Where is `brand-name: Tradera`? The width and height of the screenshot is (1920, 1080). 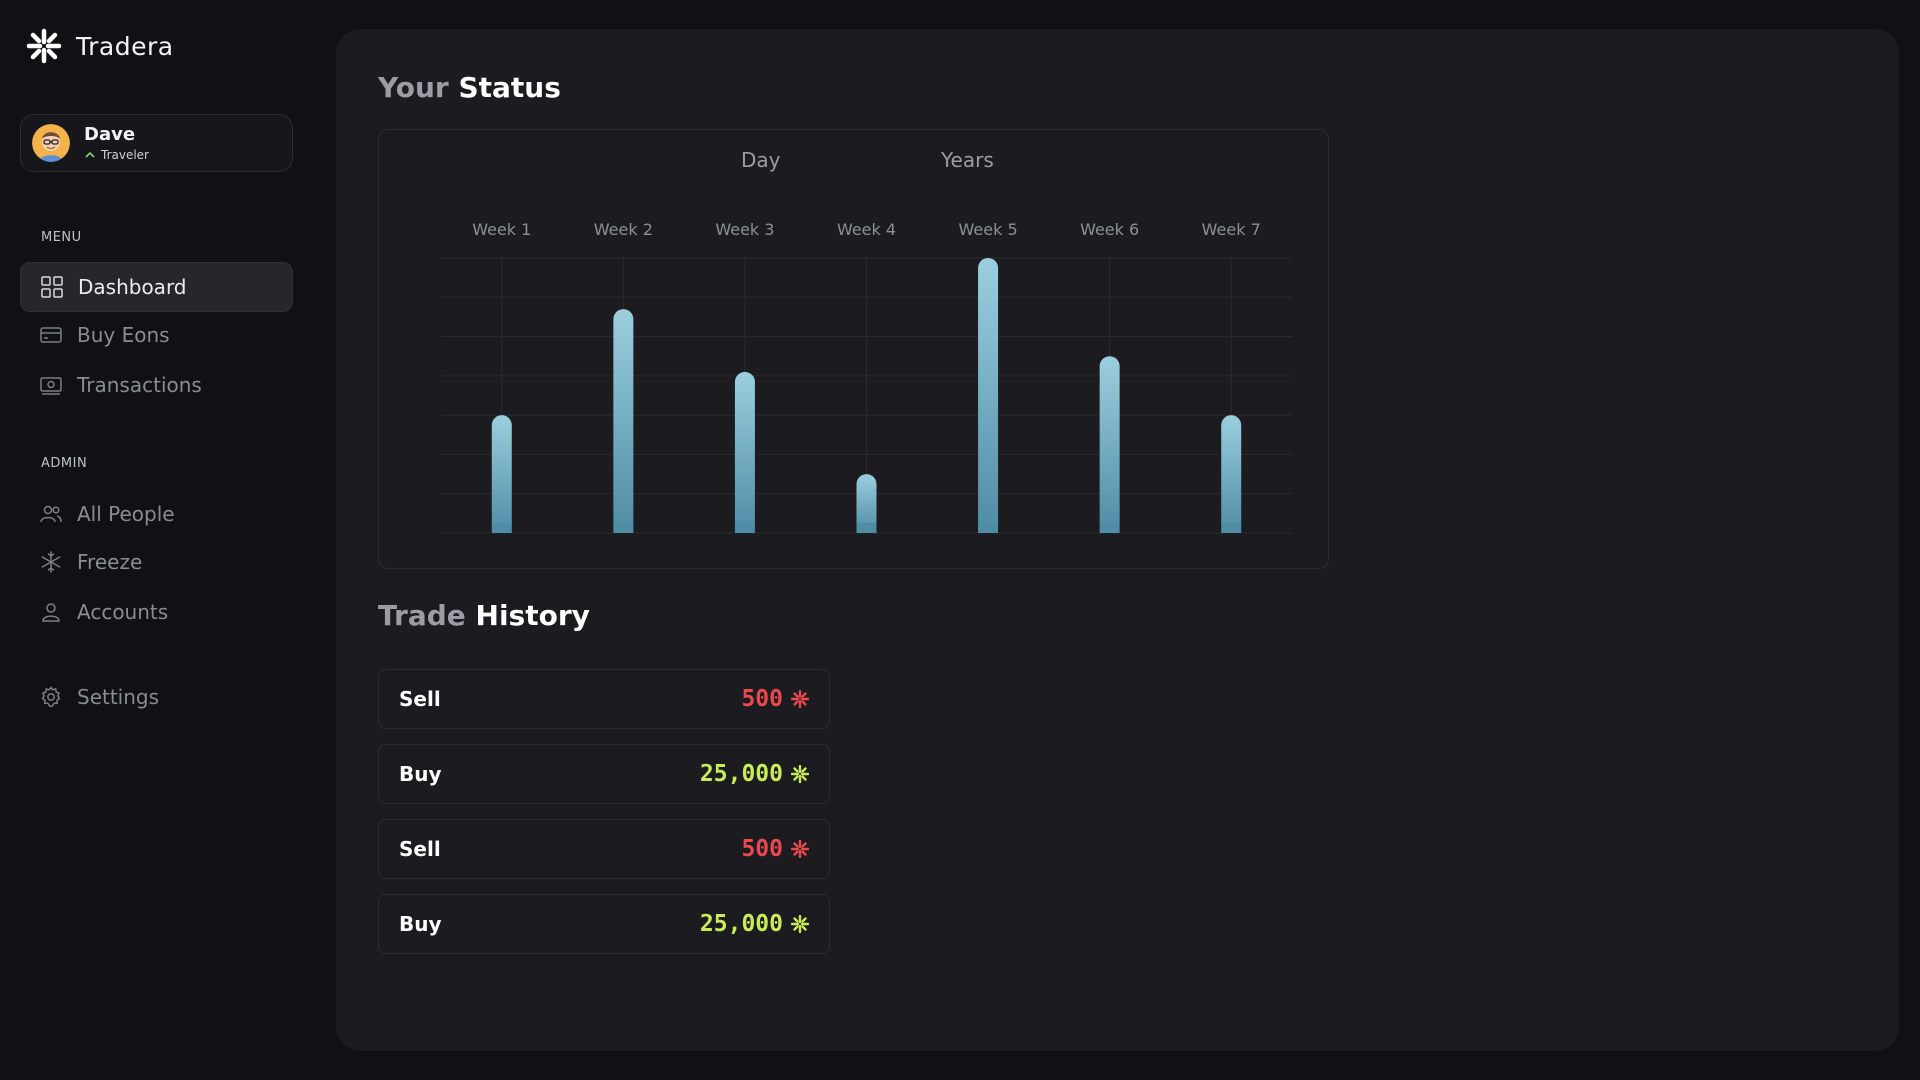 brand-name: Tradera is located at coordinates (125, 46).